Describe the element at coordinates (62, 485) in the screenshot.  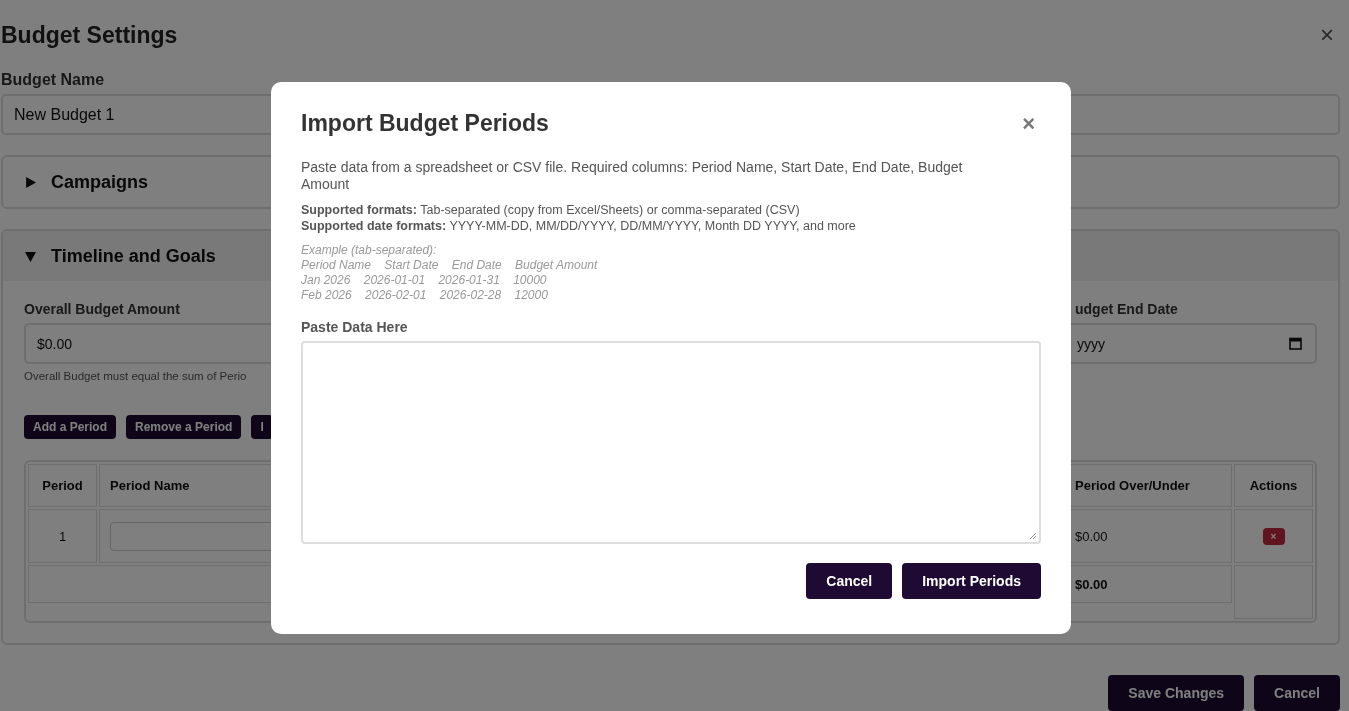
I see `column-header: Period` at that location.